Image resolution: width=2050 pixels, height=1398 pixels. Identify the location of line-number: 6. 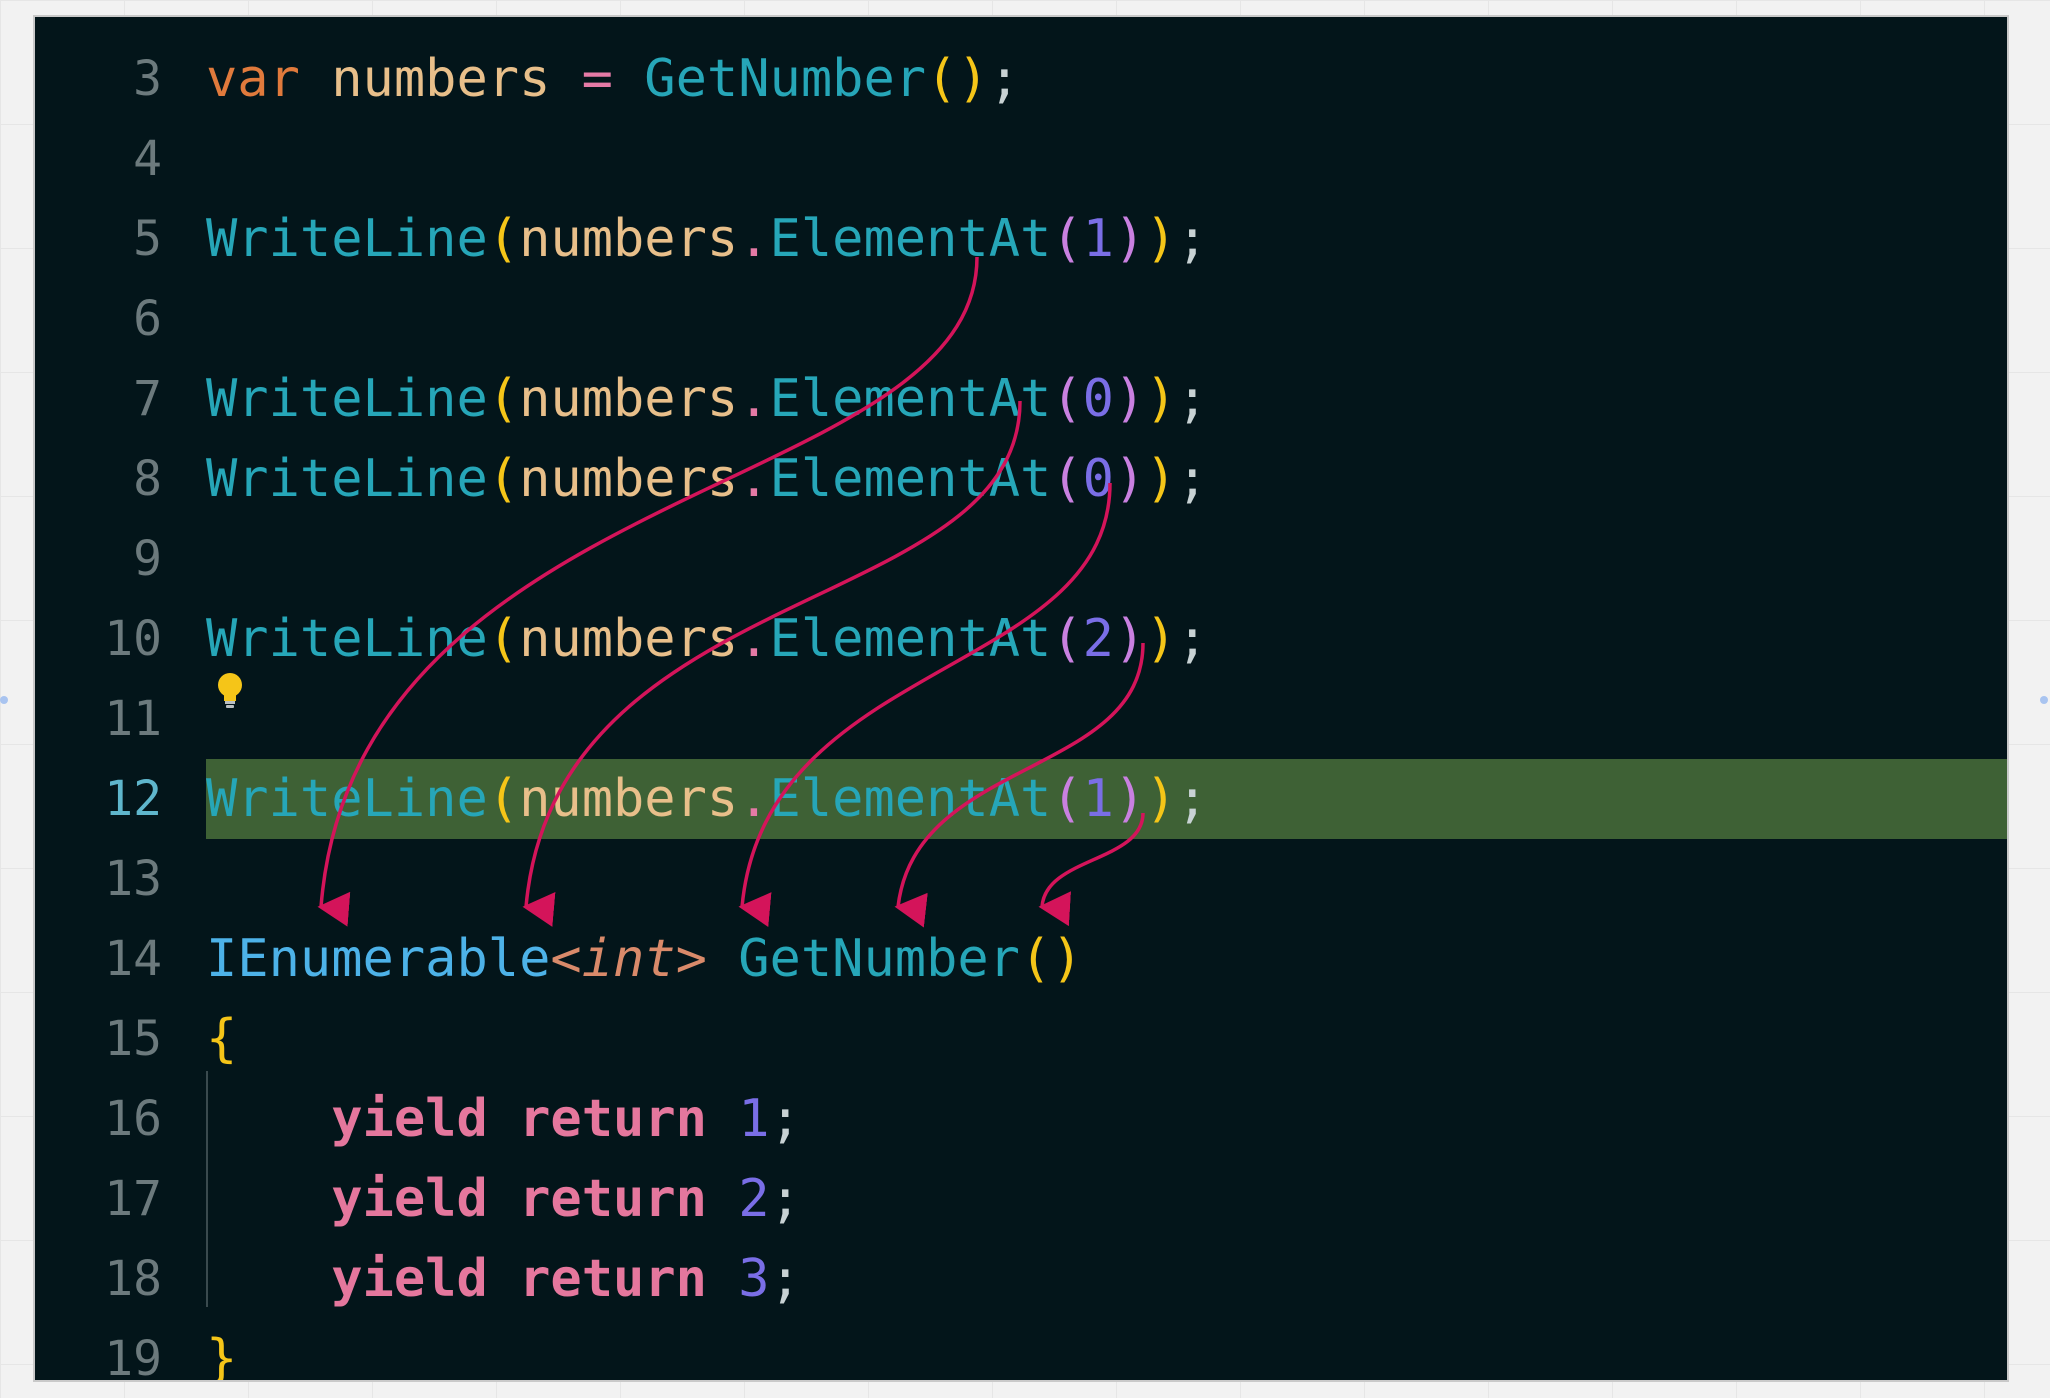
(147, 319).